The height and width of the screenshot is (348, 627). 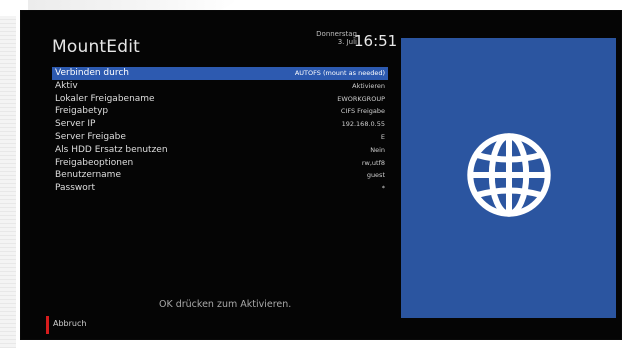 I want to click on setting-value: E, so click(x=382, y=136).